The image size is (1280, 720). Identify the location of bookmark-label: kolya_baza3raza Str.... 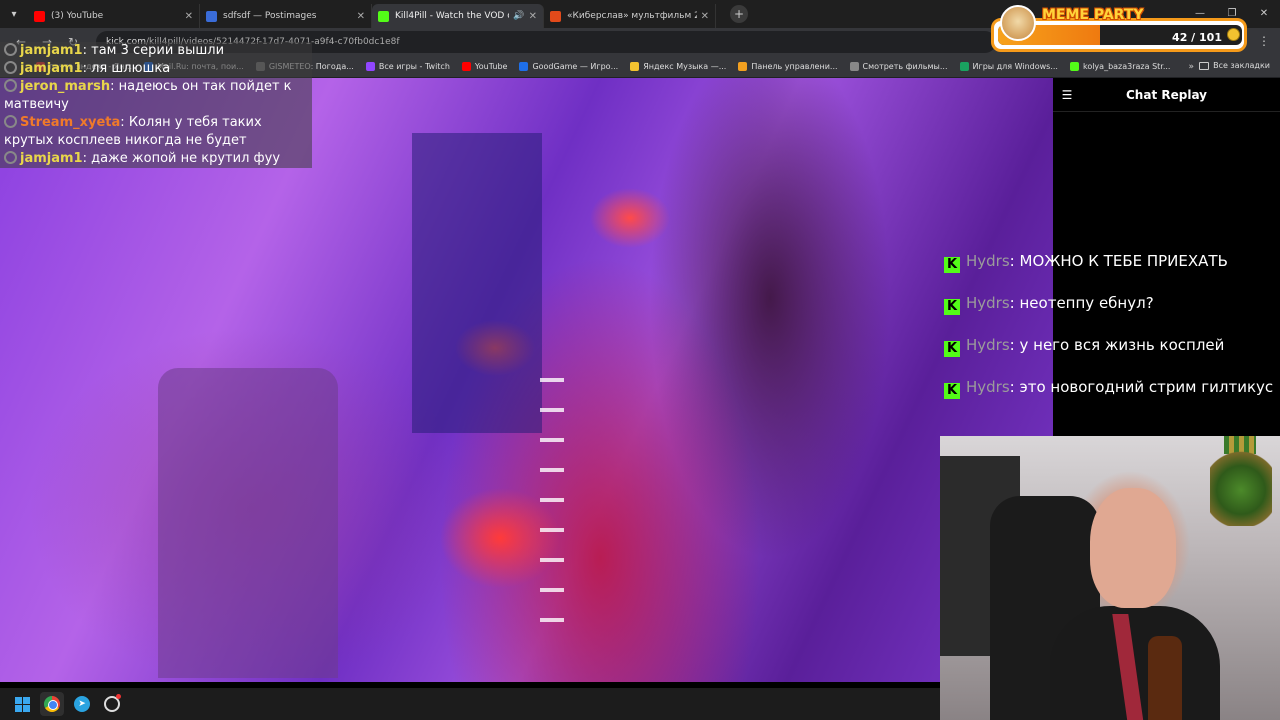
(1126, 66).